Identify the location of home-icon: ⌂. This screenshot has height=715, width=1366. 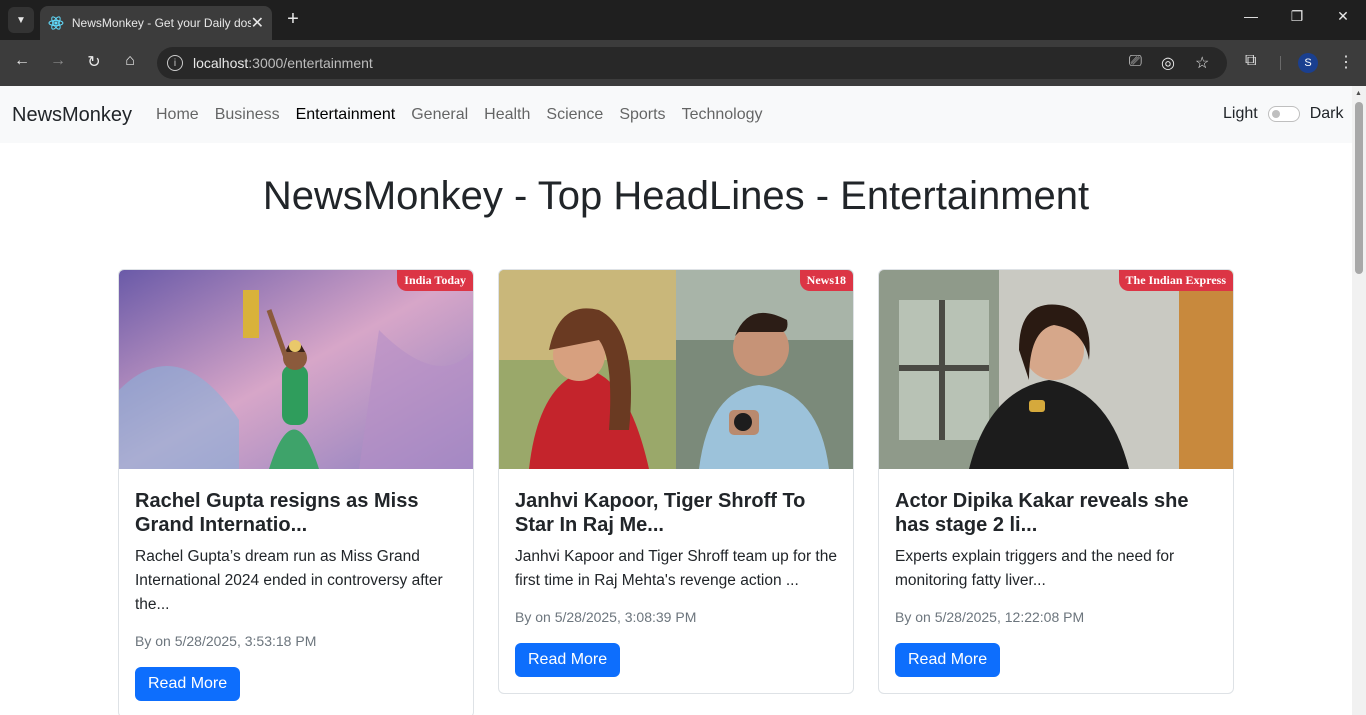
(130, 61).